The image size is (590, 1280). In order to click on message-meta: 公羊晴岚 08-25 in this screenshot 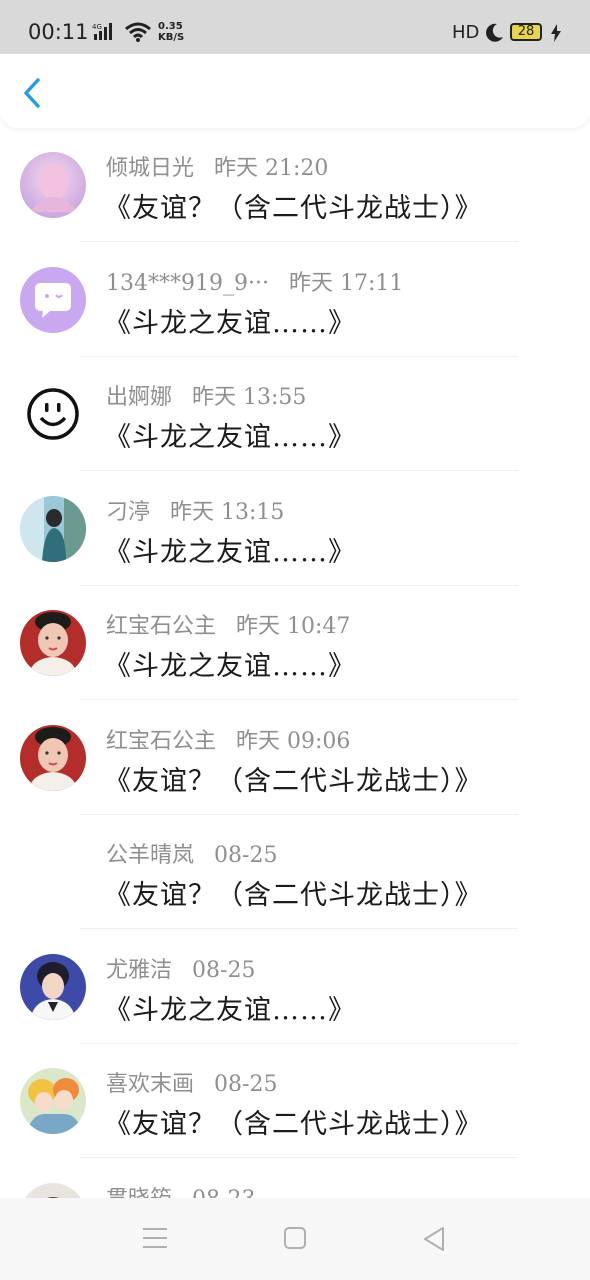, I will do `click(191, 853)`.